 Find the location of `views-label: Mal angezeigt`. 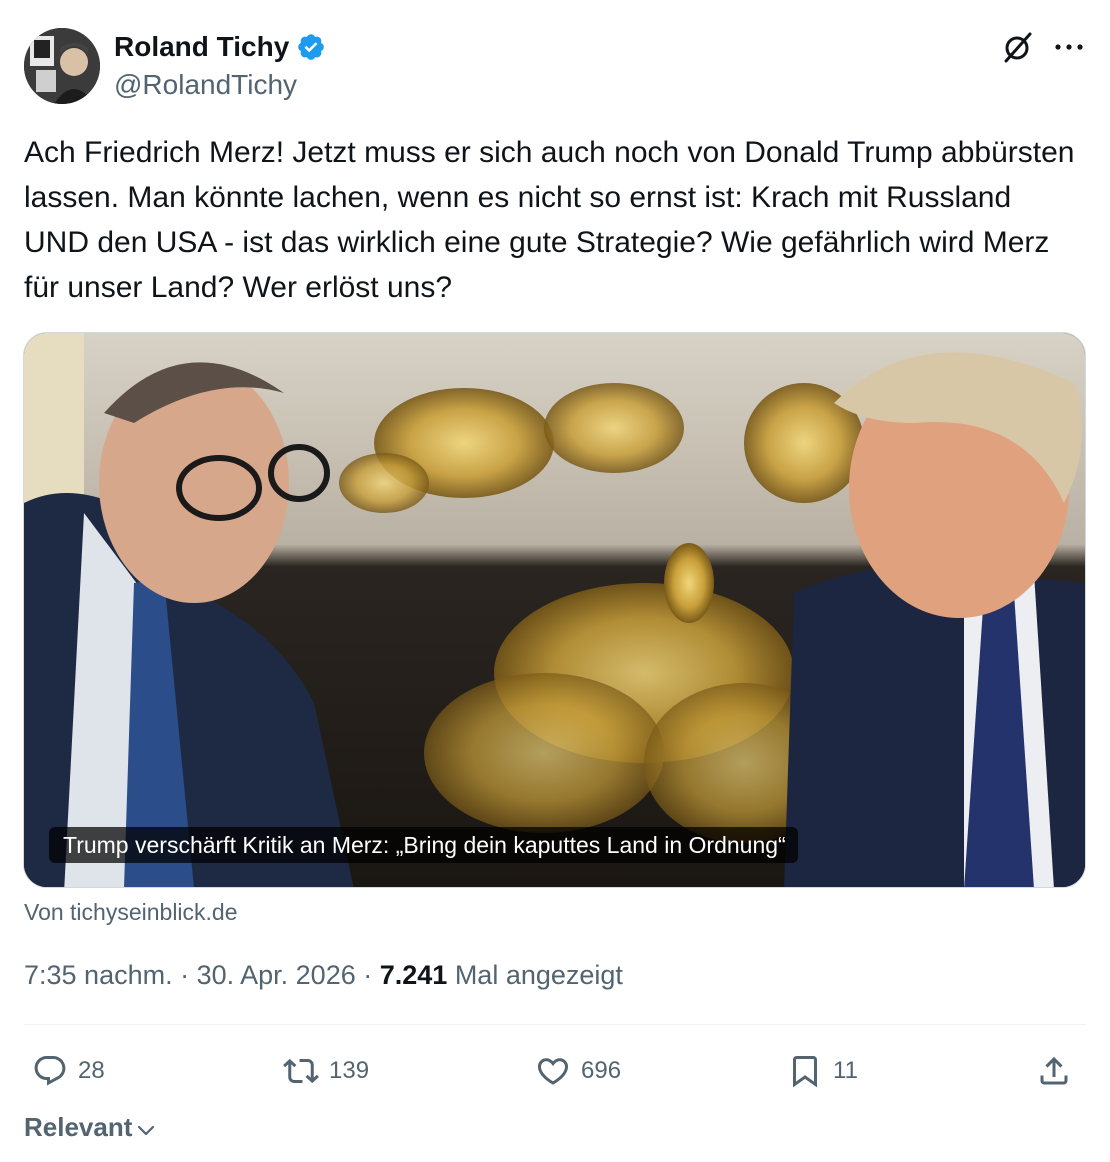

views-label: Mal angezeigt is located at coordinates (535, 975).